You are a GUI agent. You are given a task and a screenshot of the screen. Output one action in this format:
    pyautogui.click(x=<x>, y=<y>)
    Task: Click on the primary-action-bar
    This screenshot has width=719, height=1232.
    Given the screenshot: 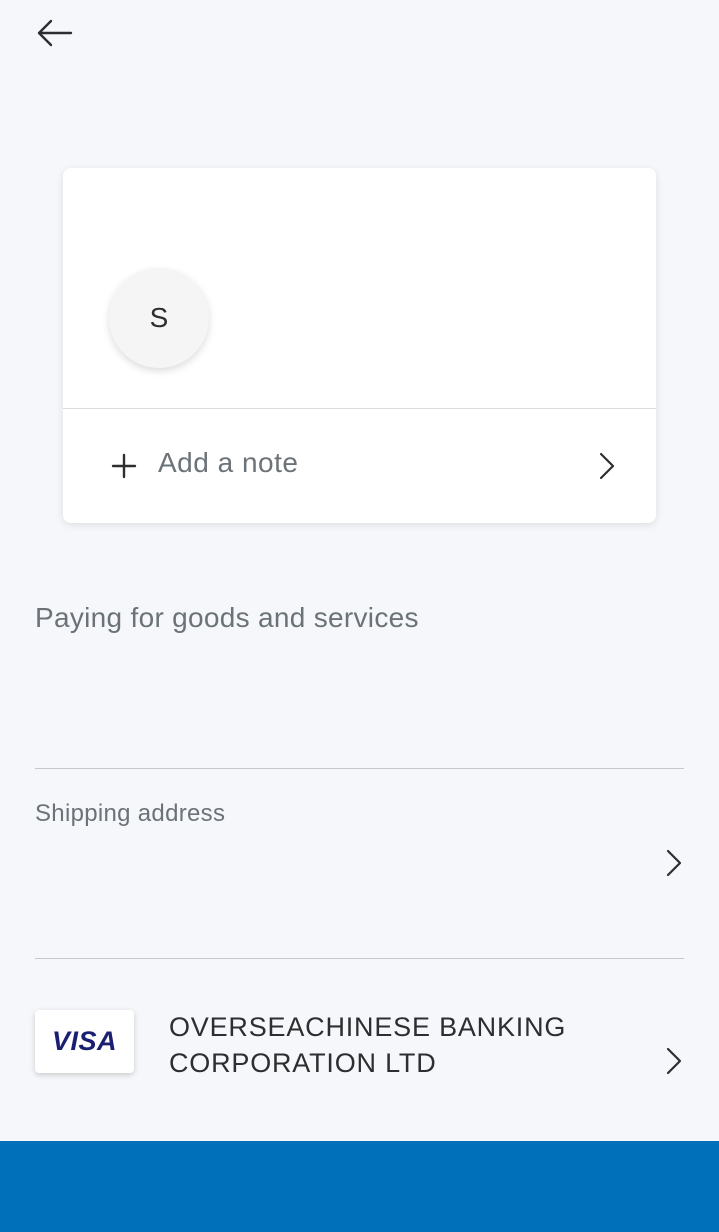 What is the action you would take?
    pyautogui.click(x=359, y=1186)
    